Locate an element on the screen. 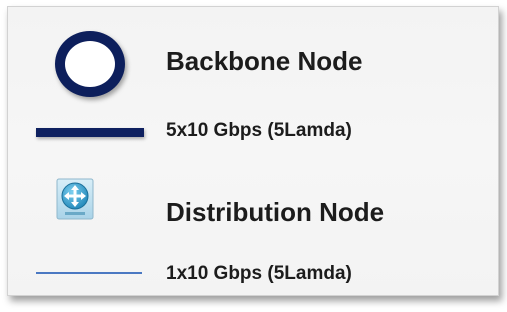  thin-link-label: 1x10 Gbps (5Lamda) is located at coordinates (259, 273).